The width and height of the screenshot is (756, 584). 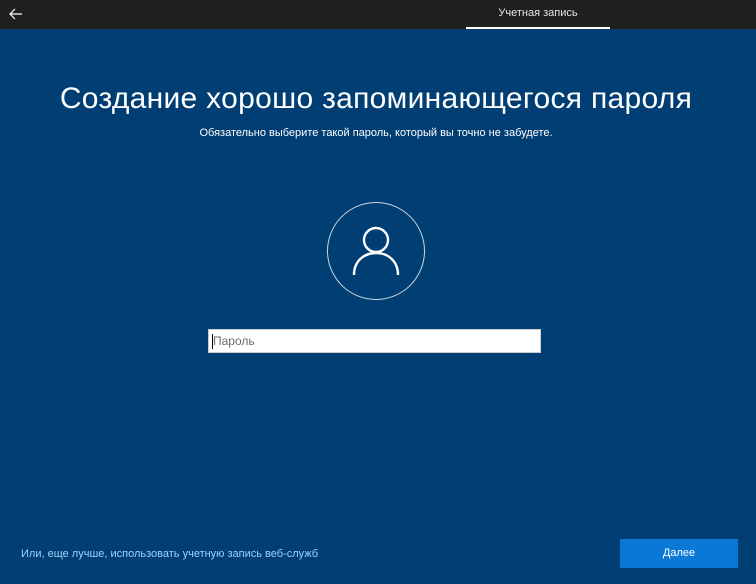 I want to click on page-title: Создание хорошо запоминающегося пароля, so click(x=376, y=98).